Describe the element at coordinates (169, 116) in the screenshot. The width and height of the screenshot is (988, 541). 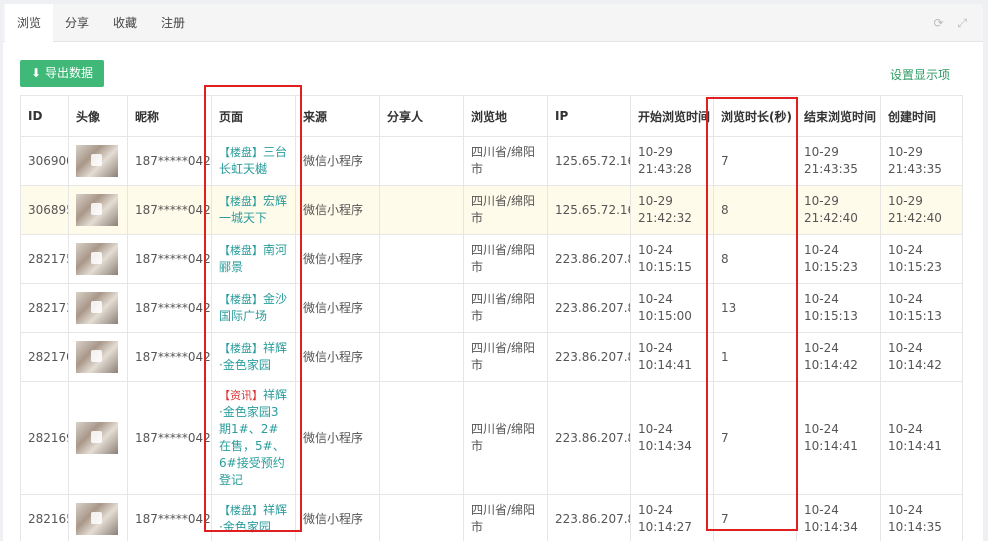
I see `col-header-nickname: 昵称` at that location.